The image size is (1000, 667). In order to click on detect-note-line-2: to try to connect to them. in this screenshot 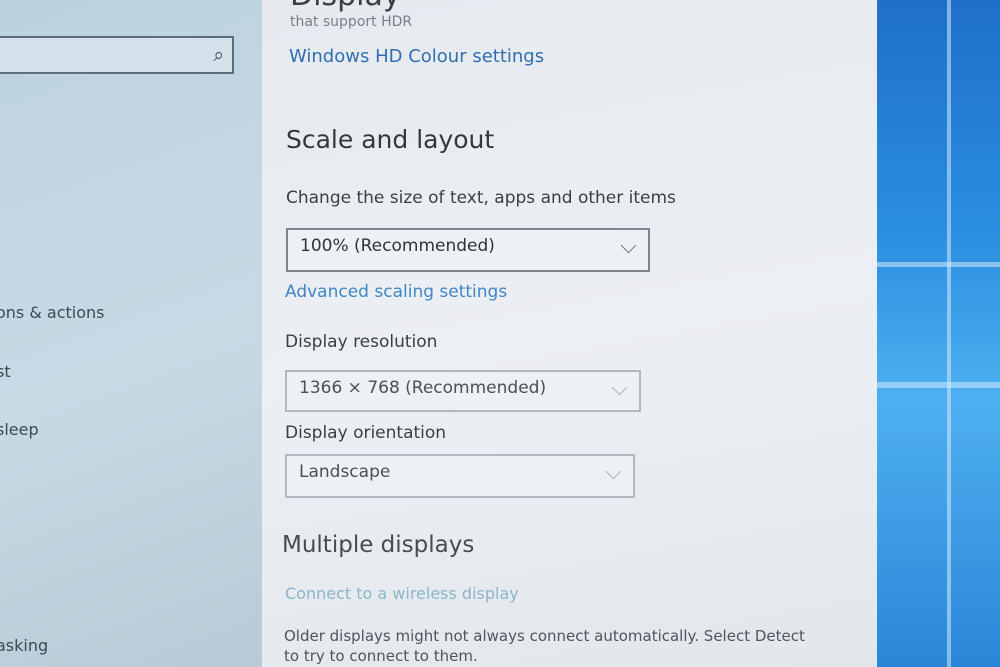, I will do `click(381, 656)`.